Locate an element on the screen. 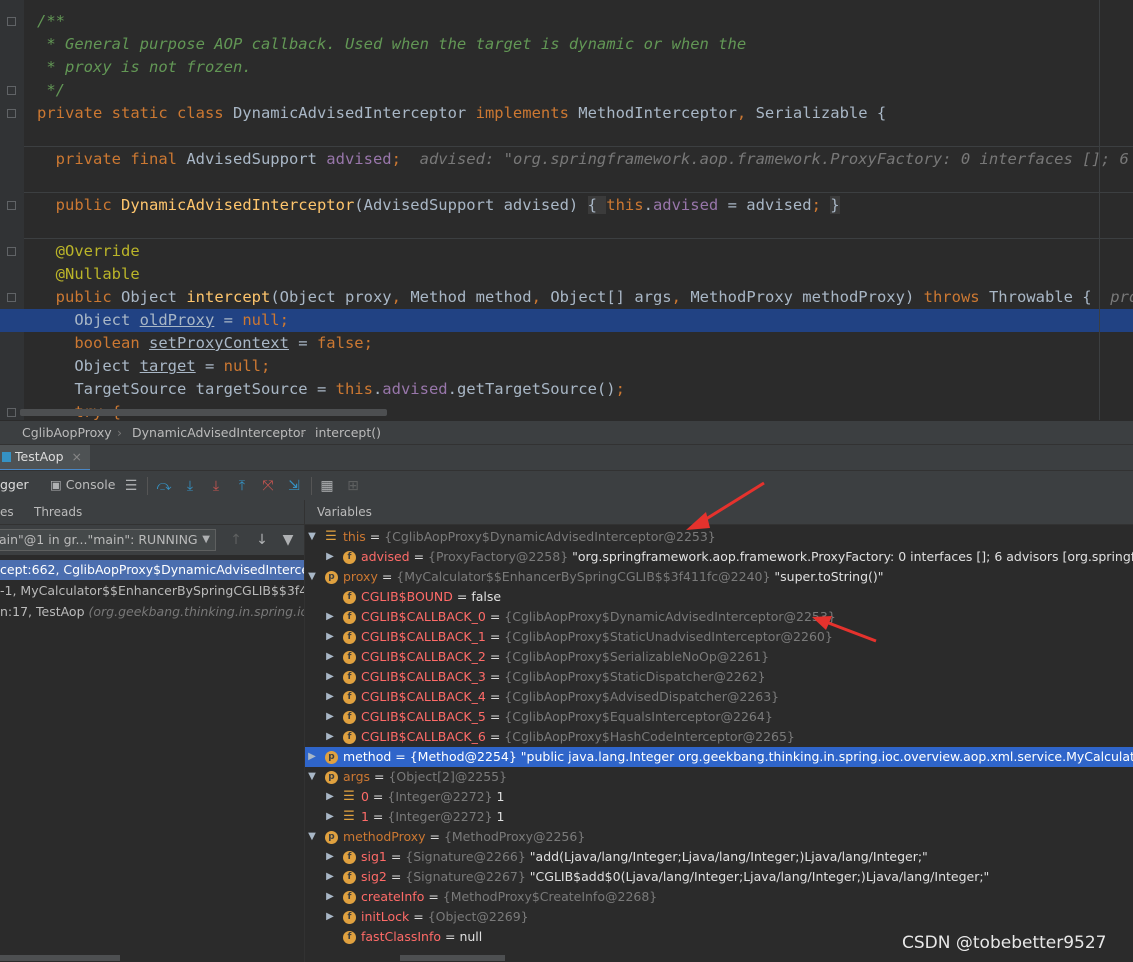 Image resolution: width=1133 pixels, height=962 pixels. breadcrumb-item-method: intercept() is located at coordinates (348, 433).